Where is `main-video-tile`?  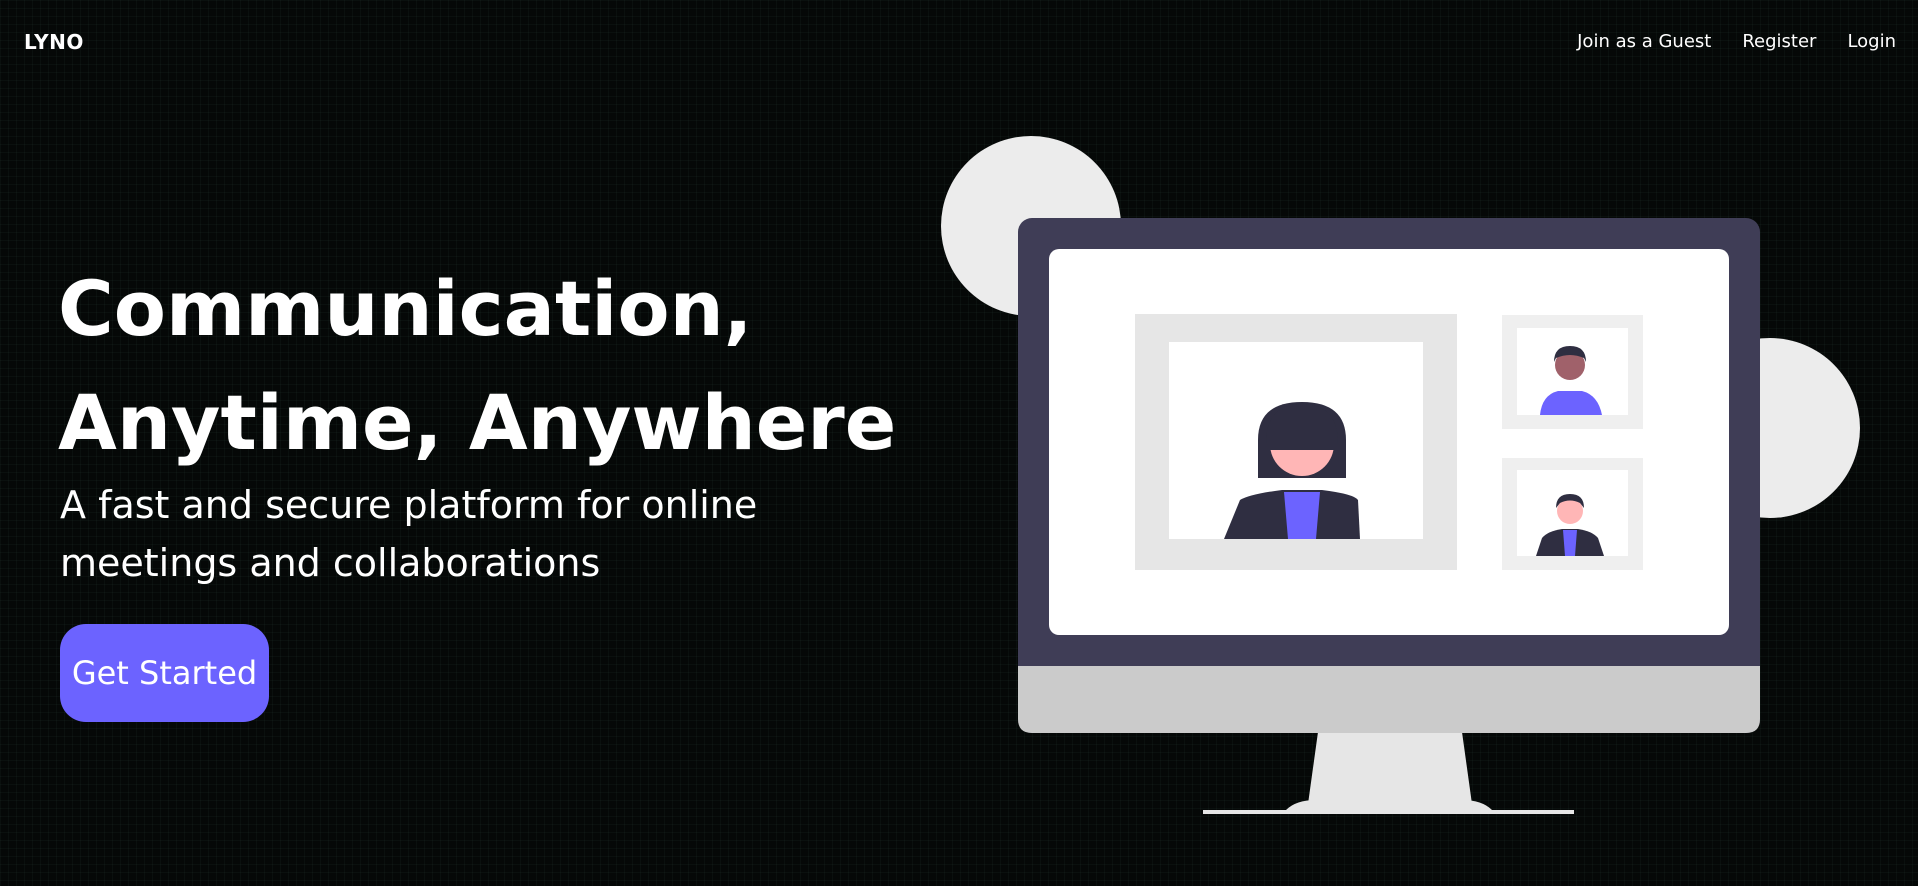 main-video-tile is located at coordinates (1296, 442).